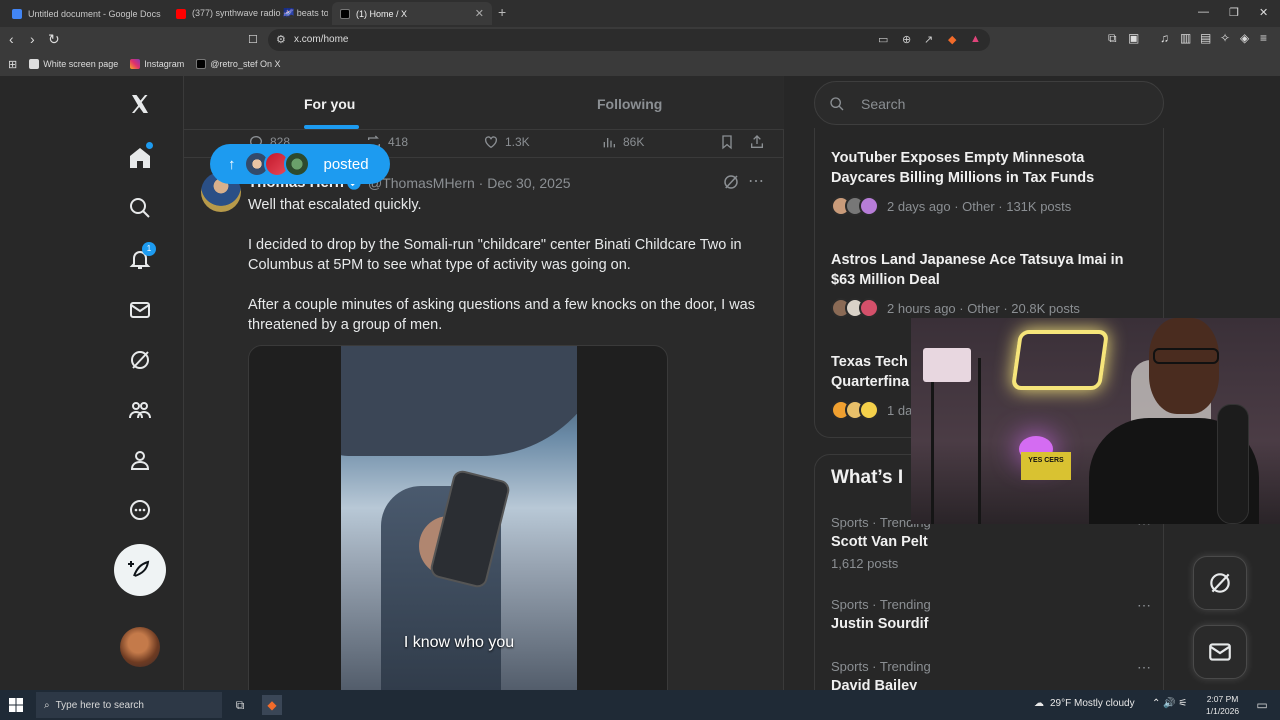  I want to click on forward-button: ›, so click(32, 39).